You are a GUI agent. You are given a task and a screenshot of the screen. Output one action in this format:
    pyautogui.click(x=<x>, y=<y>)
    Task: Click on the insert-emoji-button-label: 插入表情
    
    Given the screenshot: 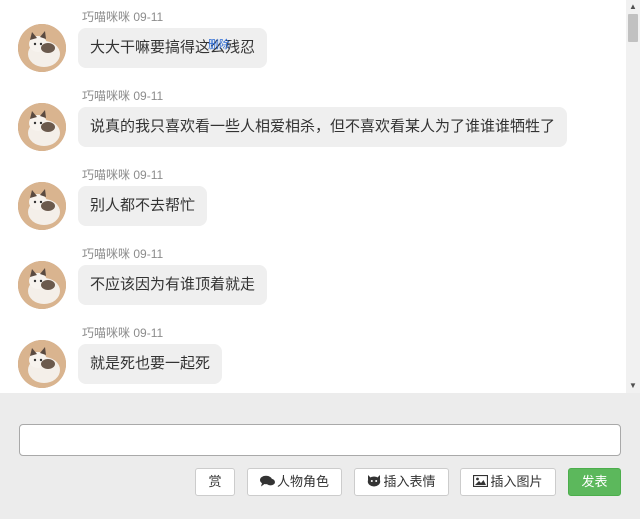 What is the action you would take?
    pyautogui.click(x=409, y=481)
    